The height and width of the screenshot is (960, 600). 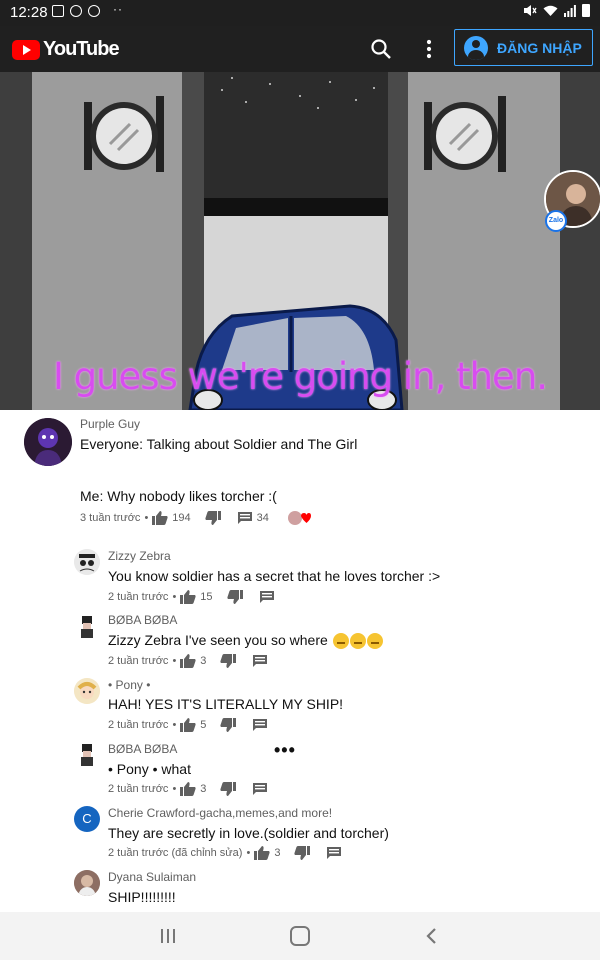 What do you see at coordinates (218, 640) in the screenshot?
I see `reply-text: Zizzy Zebra I've seen you so where` at bounding box center [218, 640].